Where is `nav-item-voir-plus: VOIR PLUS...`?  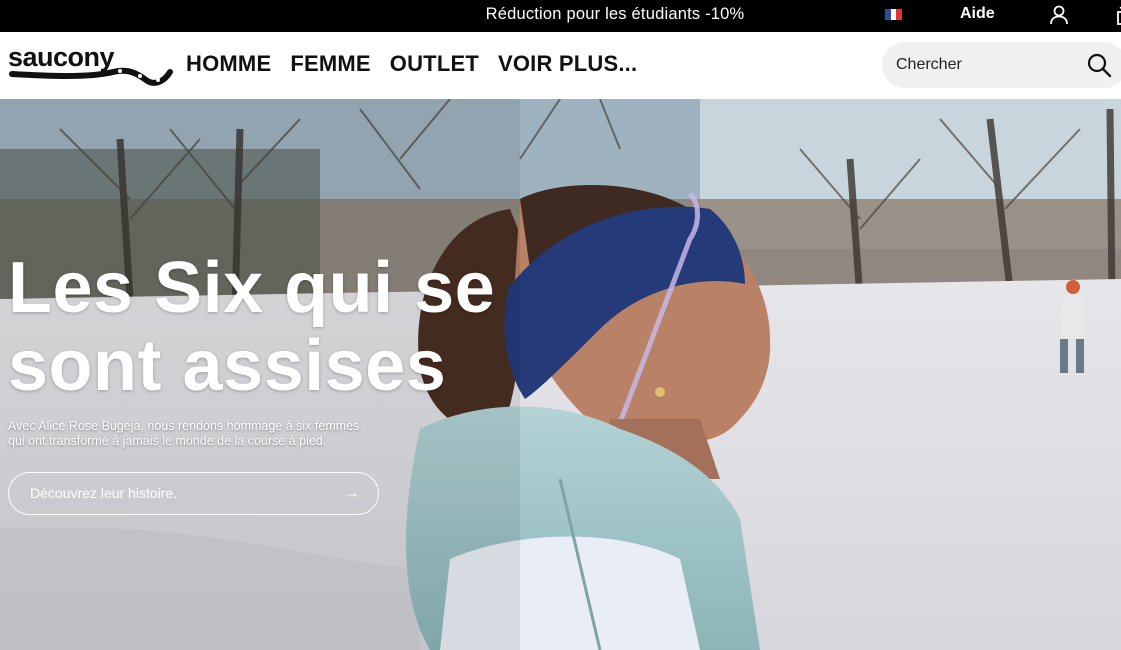 nav-item-voir-plus: VOIR PLUS... is located at coordinates (567, 64).